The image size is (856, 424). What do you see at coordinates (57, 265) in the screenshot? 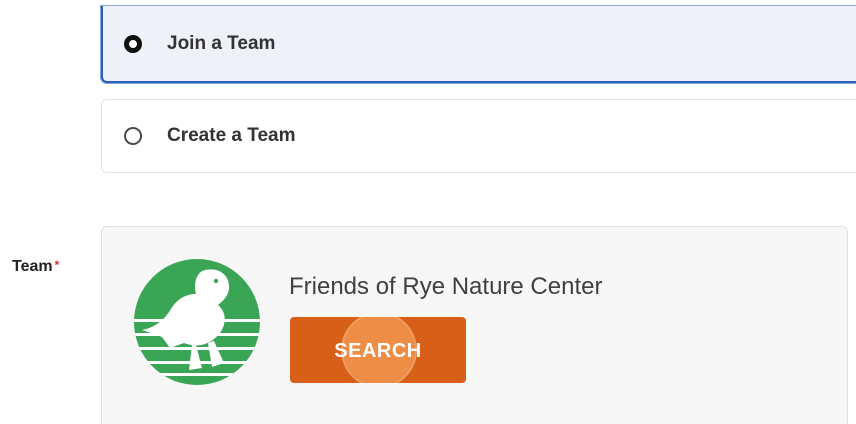
I see `required-marker: *` at bounding box center [57, 265].